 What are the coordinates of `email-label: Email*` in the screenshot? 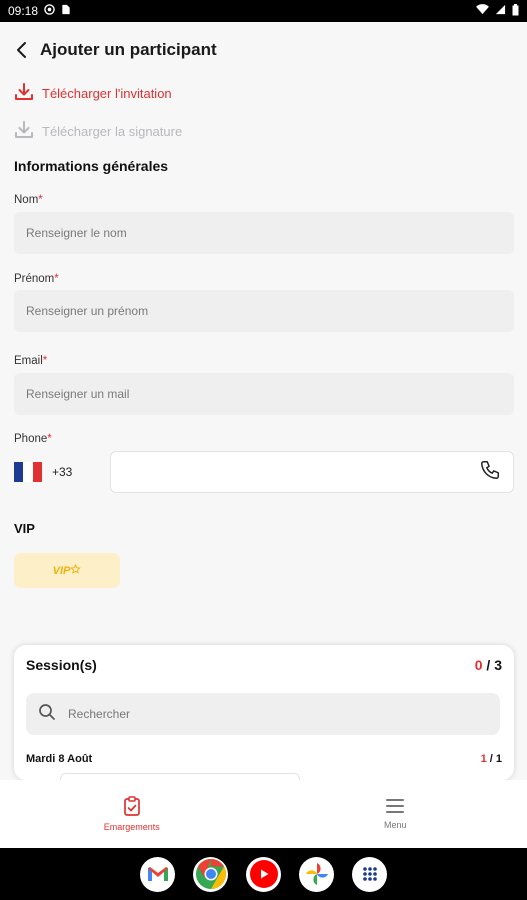 It's located at (30, 361).